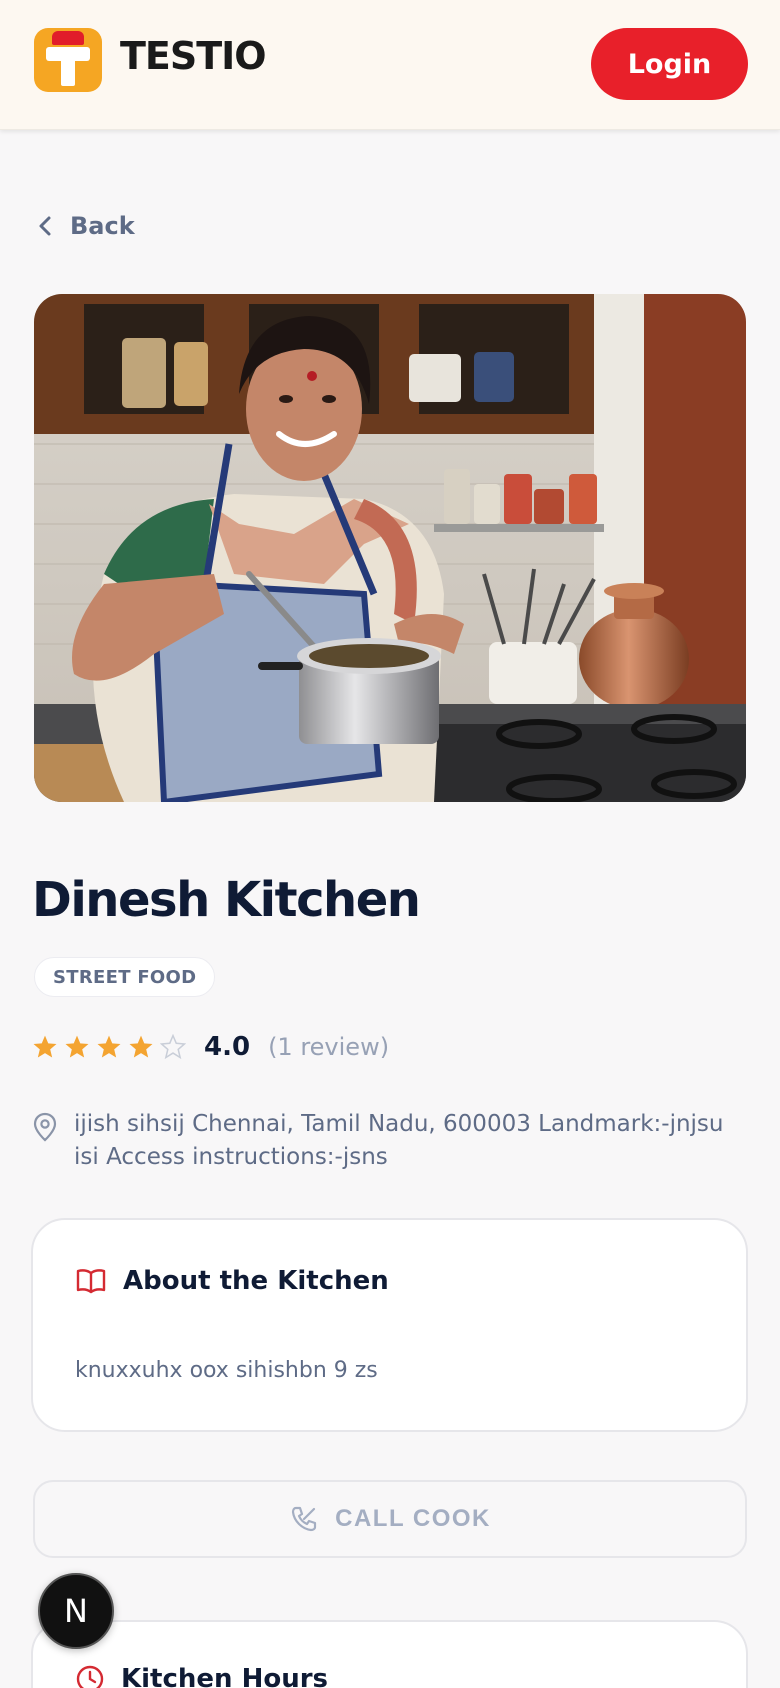  Describe the element at coordinates (173, 1047) in the screenshot. I see `star-empty-icon` at that location.